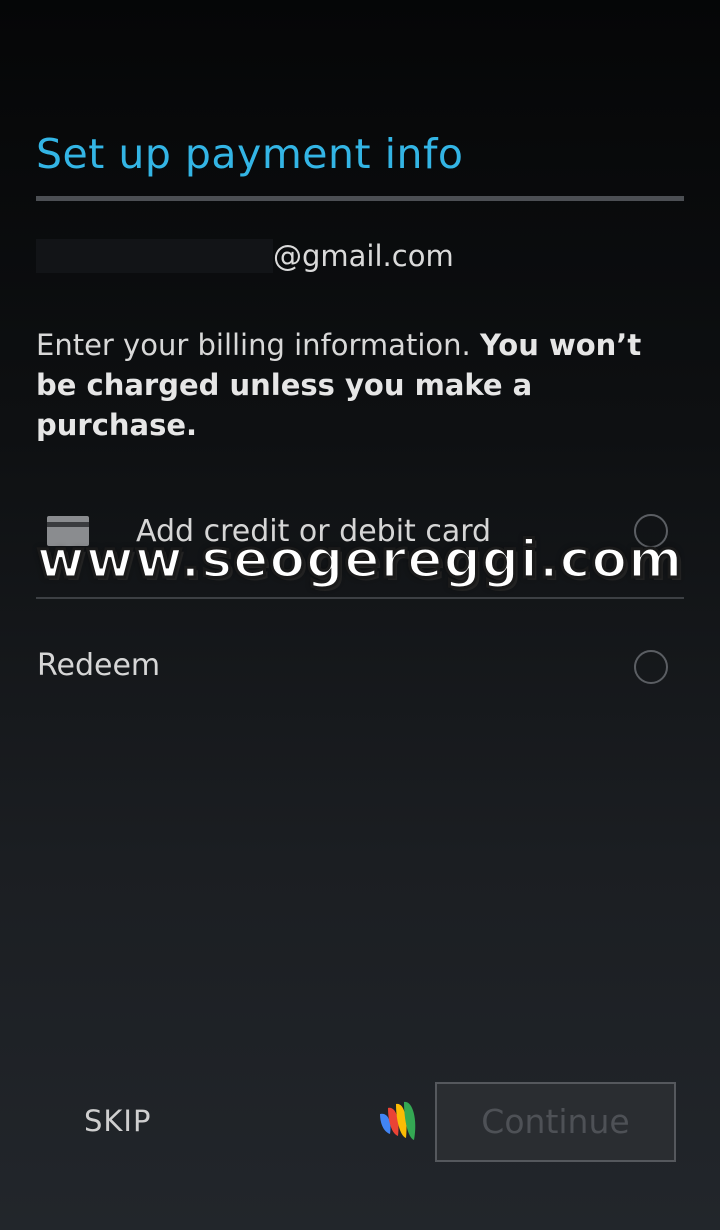 This screenshot has width=720, height=1230. What do you see at coordinates (651, 531) in the screenshot?
I see `option-add-card-radio` at bounding box center [651, 531].